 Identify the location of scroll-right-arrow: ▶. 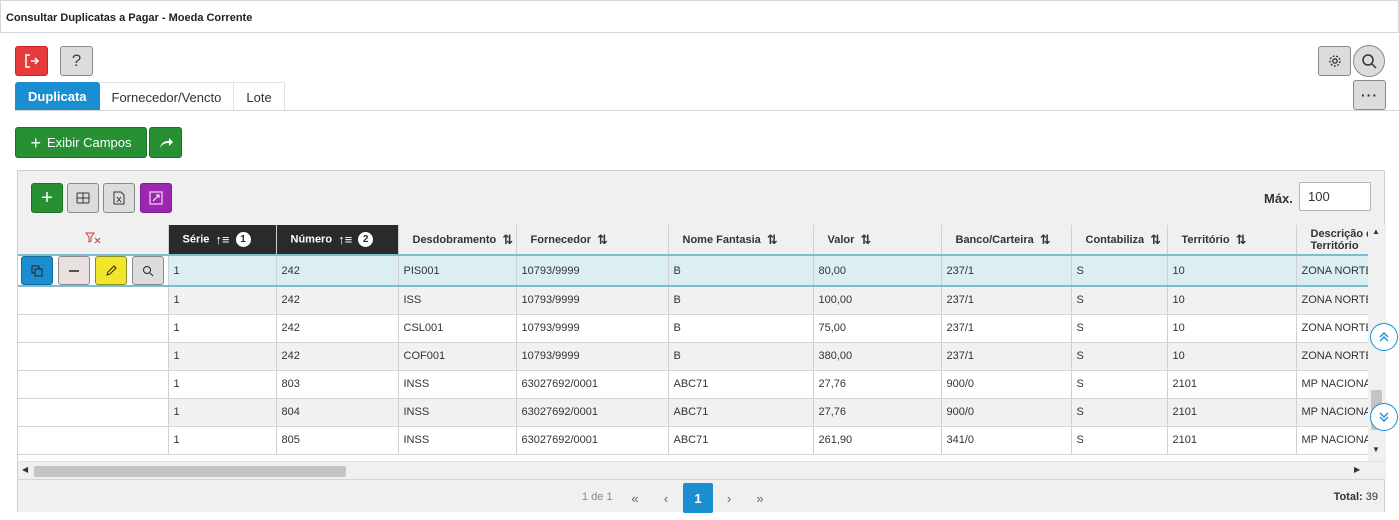
(1357, 469).